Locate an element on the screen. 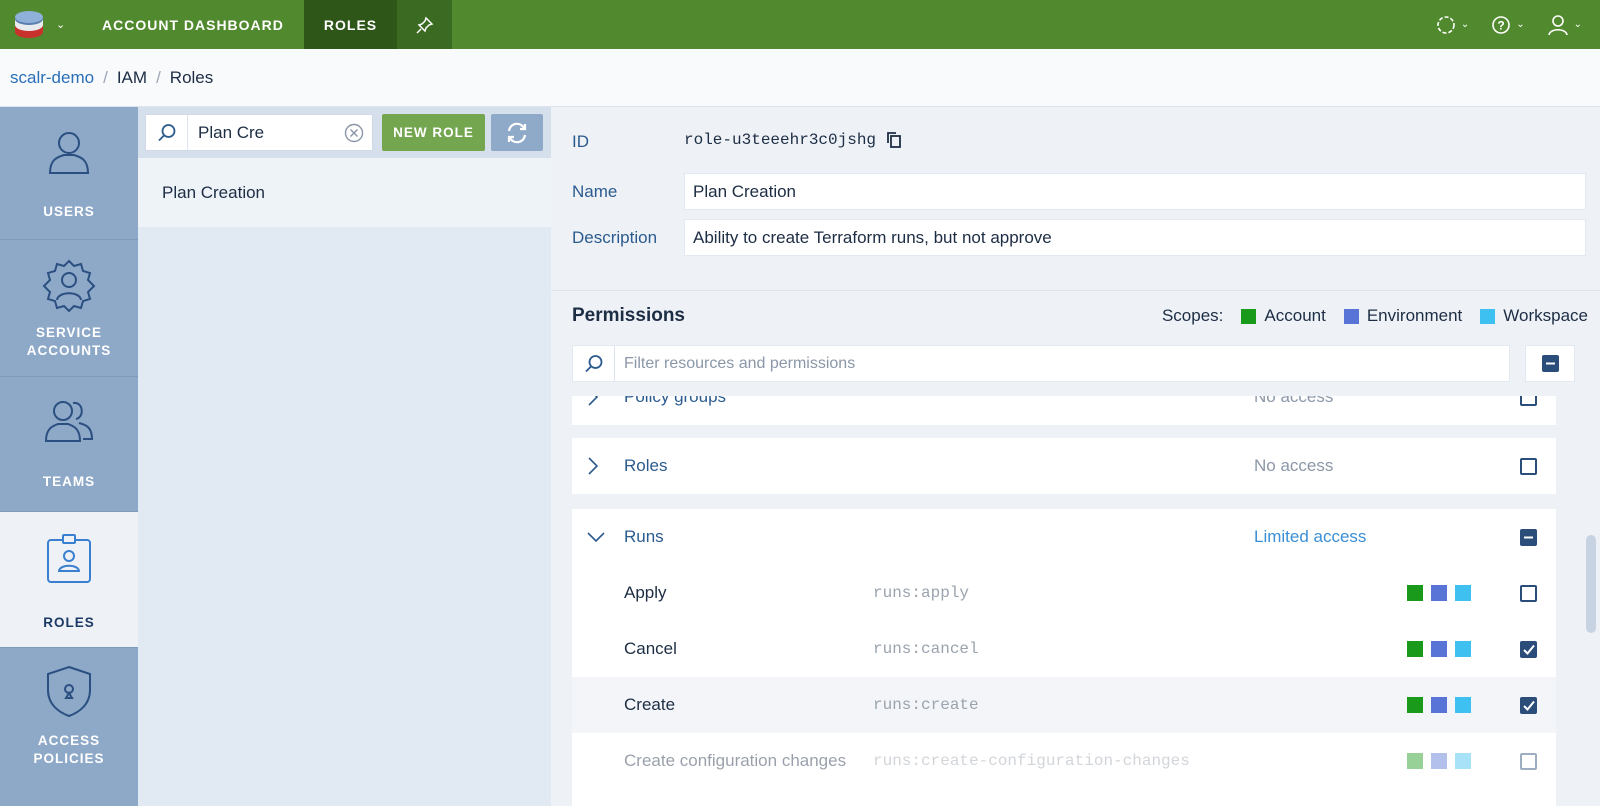 The image size is (1600, 806). permission-code: runs:create-configuration-changes is located at coordinates (1031, 761).